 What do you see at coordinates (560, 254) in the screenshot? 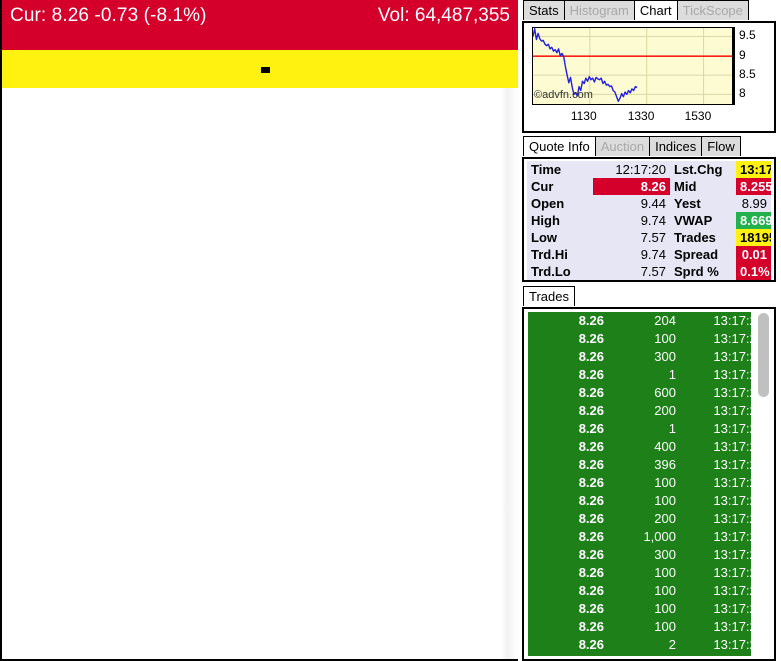
I see `quote-label-left: Trd.Hi` at bounding box center [560, 254].